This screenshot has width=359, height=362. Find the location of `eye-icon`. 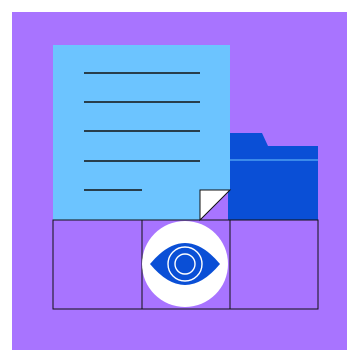

eye-icon is located at coordinates (185, 264).